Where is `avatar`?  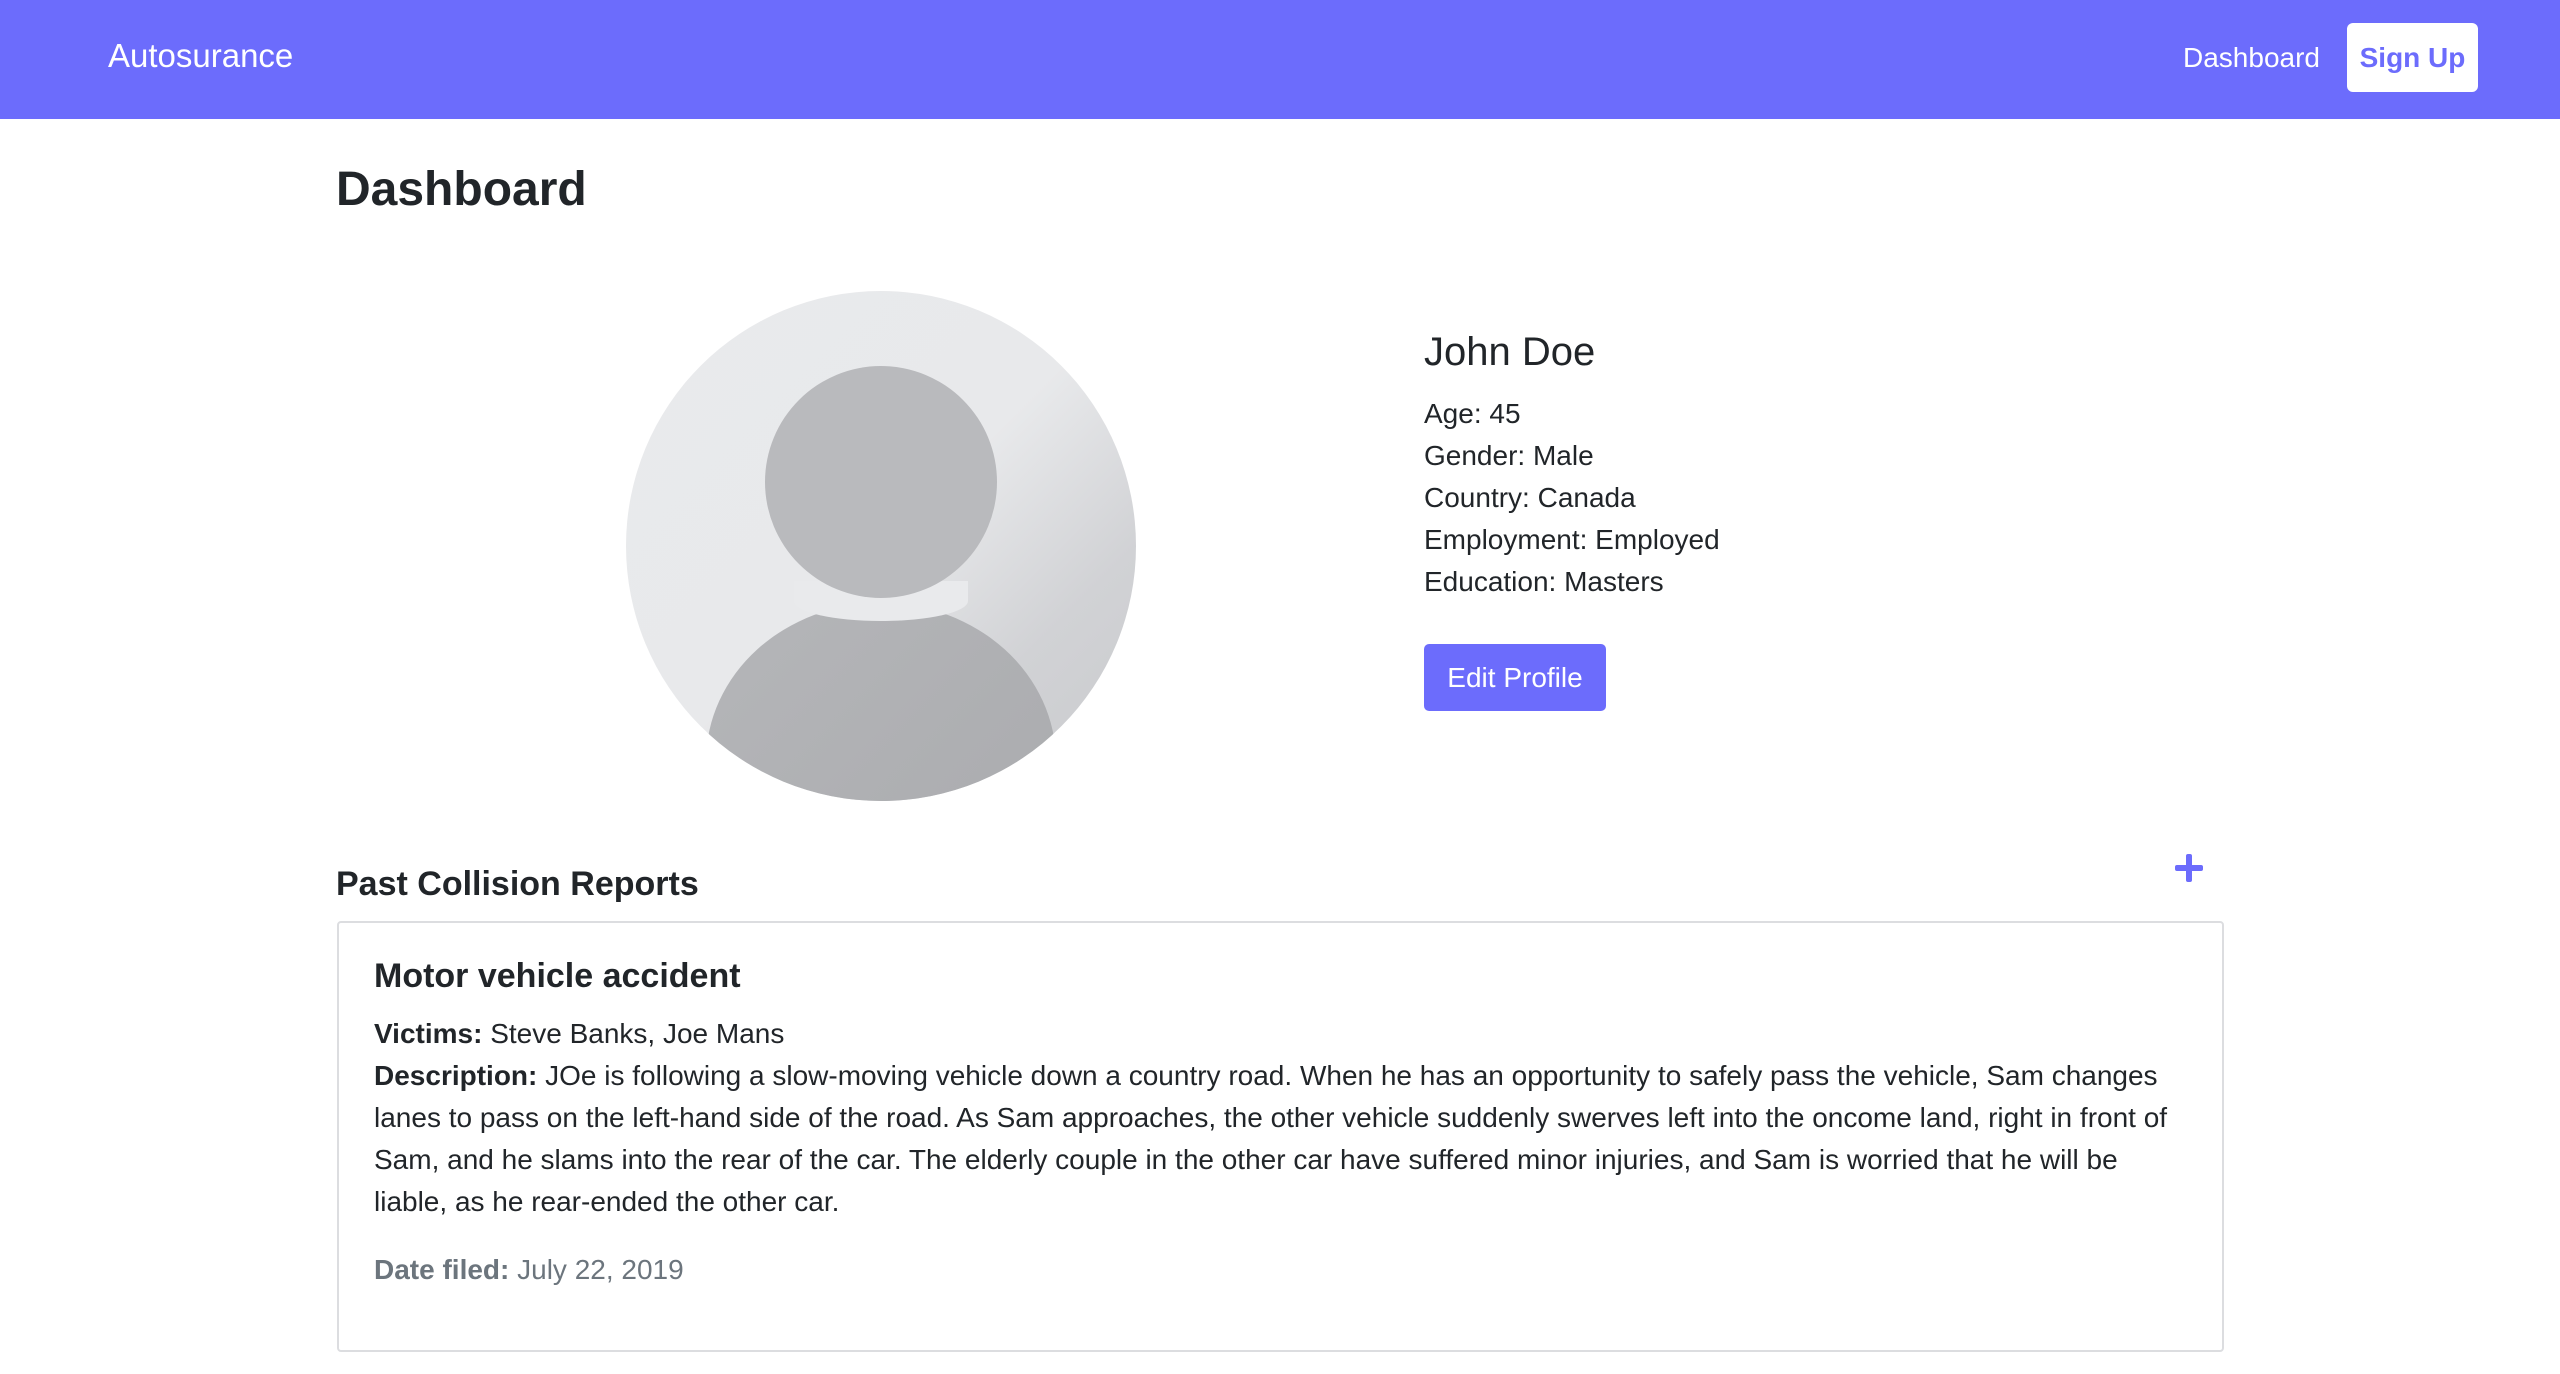 avatar is located at coordinates (881, 546).